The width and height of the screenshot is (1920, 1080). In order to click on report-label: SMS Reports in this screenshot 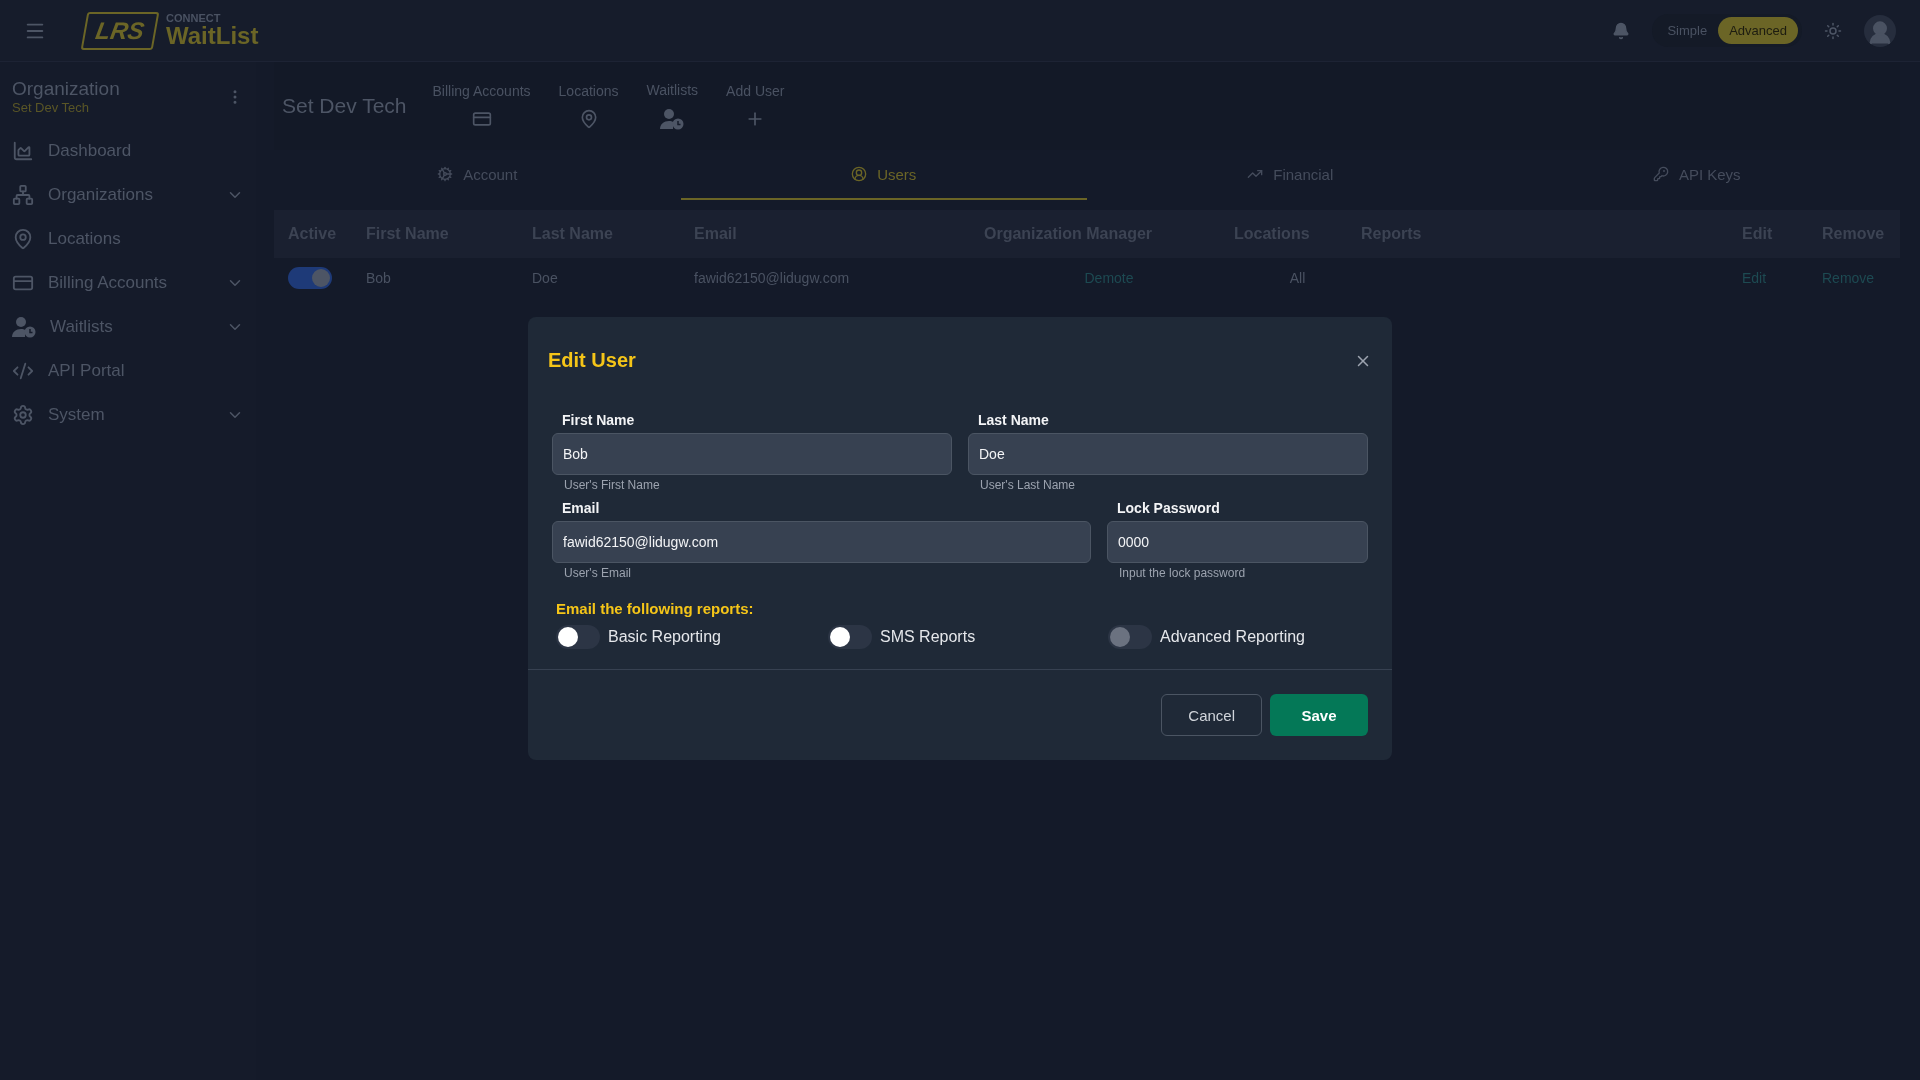, I will do `click(928, 637)`.